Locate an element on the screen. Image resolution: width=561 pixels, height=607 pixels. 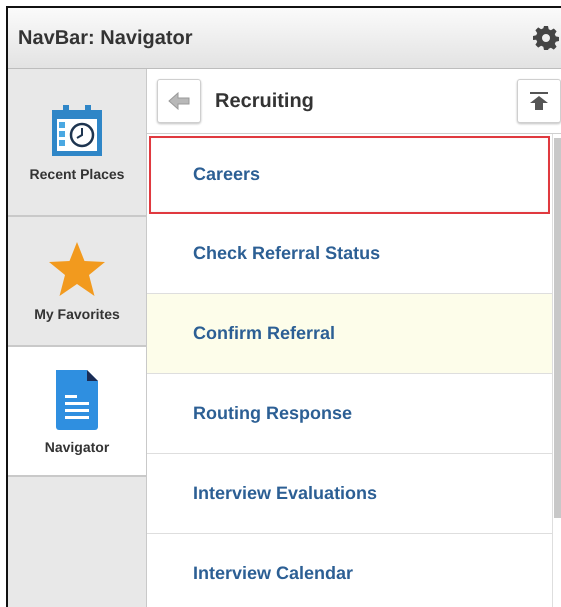
star-icon is located at coordinates (77, 269).